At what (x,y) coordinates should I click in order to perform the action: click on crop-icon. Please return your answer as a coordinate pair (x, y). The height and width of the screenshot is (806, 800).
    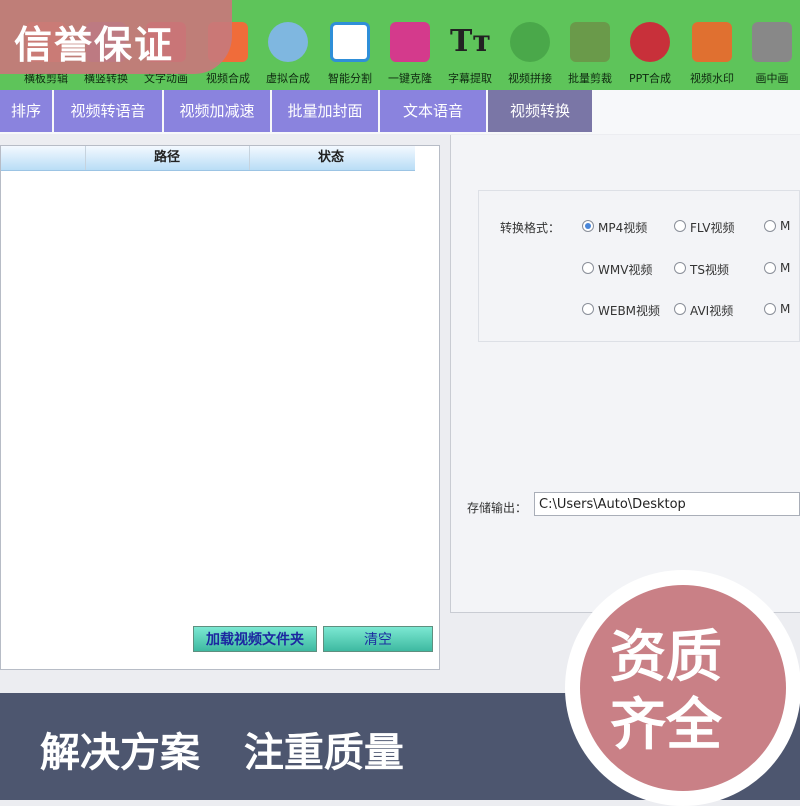
    Looking at the image, I should click on (590, 42).